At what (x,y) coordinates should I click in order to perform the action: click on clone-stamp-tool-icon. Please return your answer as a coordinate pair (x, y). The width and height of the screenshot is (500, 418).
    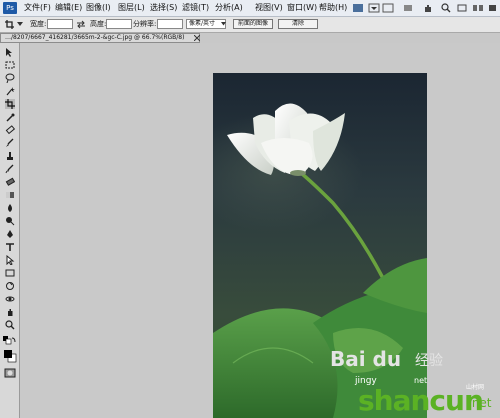
    Looking at the image, I should click on (10, 156).